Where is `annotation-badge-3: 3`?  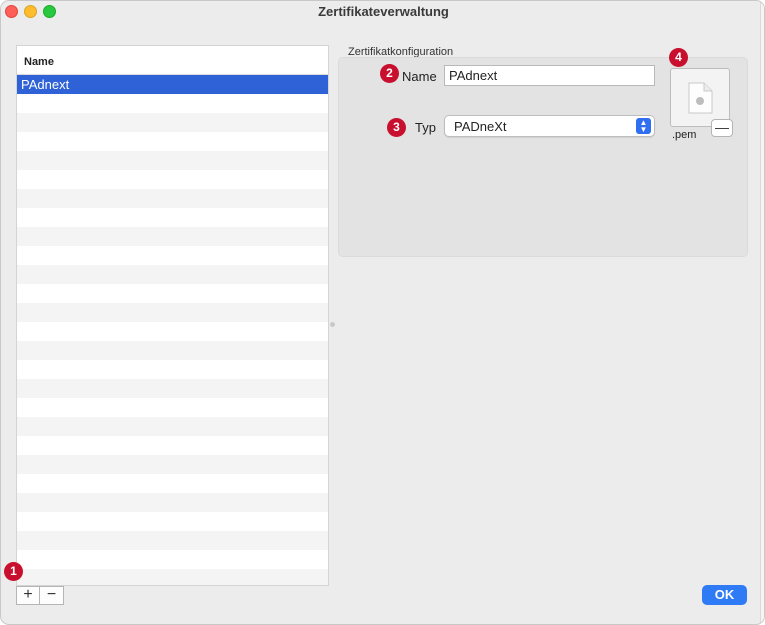
annotation-badge-3: 3 is located at coordinates (396, 127).